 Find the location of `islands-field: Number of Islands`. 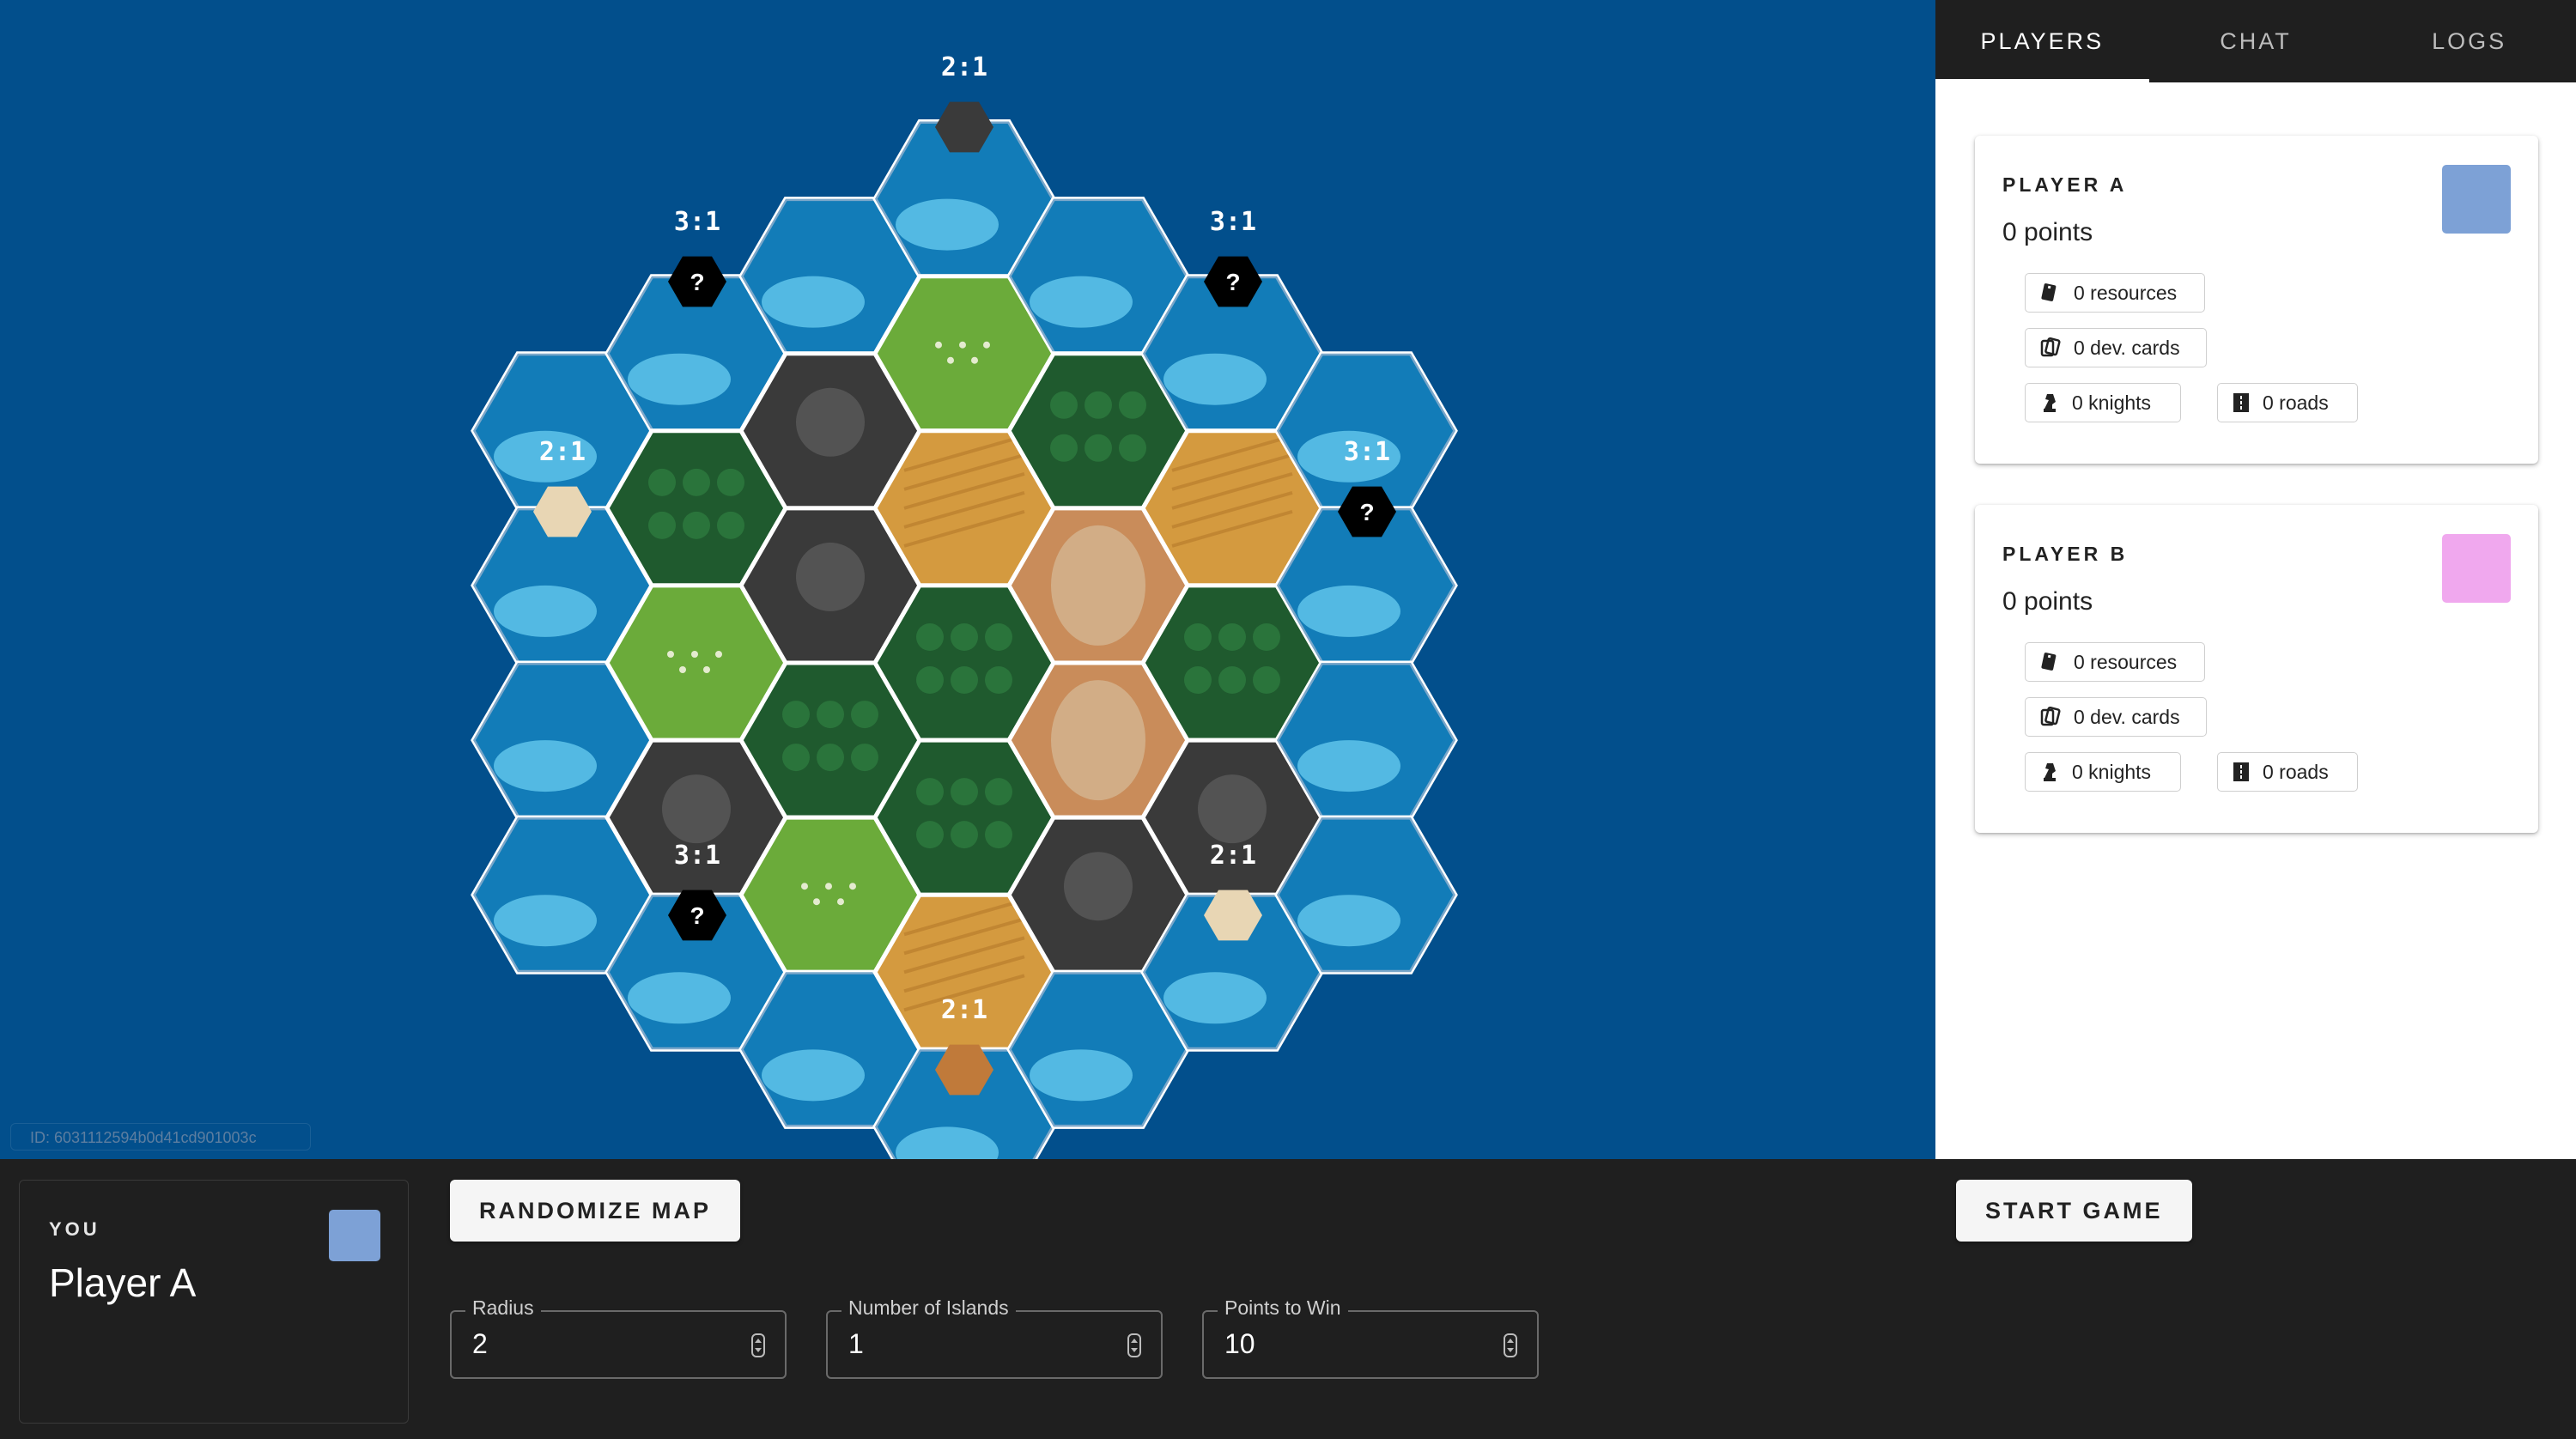

islands-field: Number of Islands is located at coordinates (995, 1337).